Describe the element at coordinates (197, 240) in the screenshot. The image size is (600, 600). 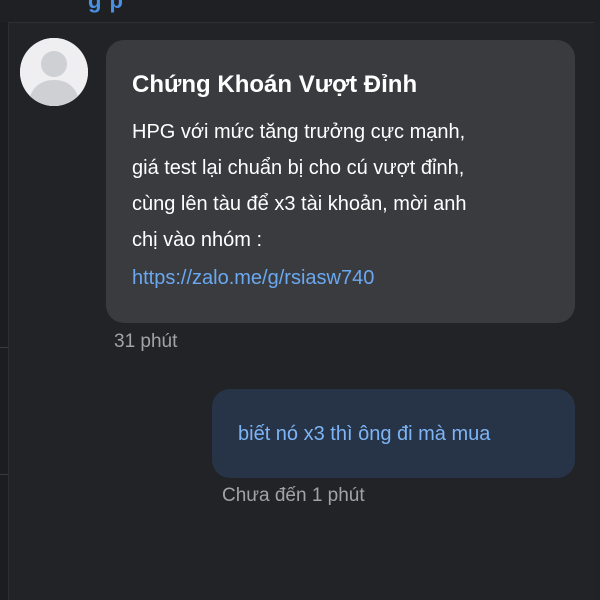
I see `message-text-line: chị vào nhóm :` at that location.